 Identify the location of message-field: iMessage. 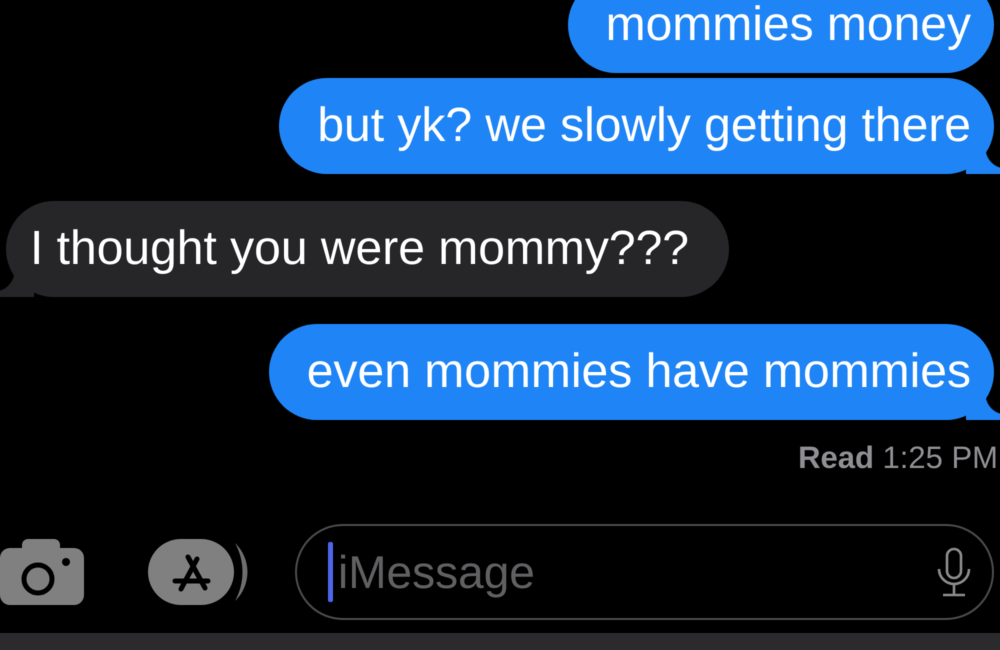
(644, 572).